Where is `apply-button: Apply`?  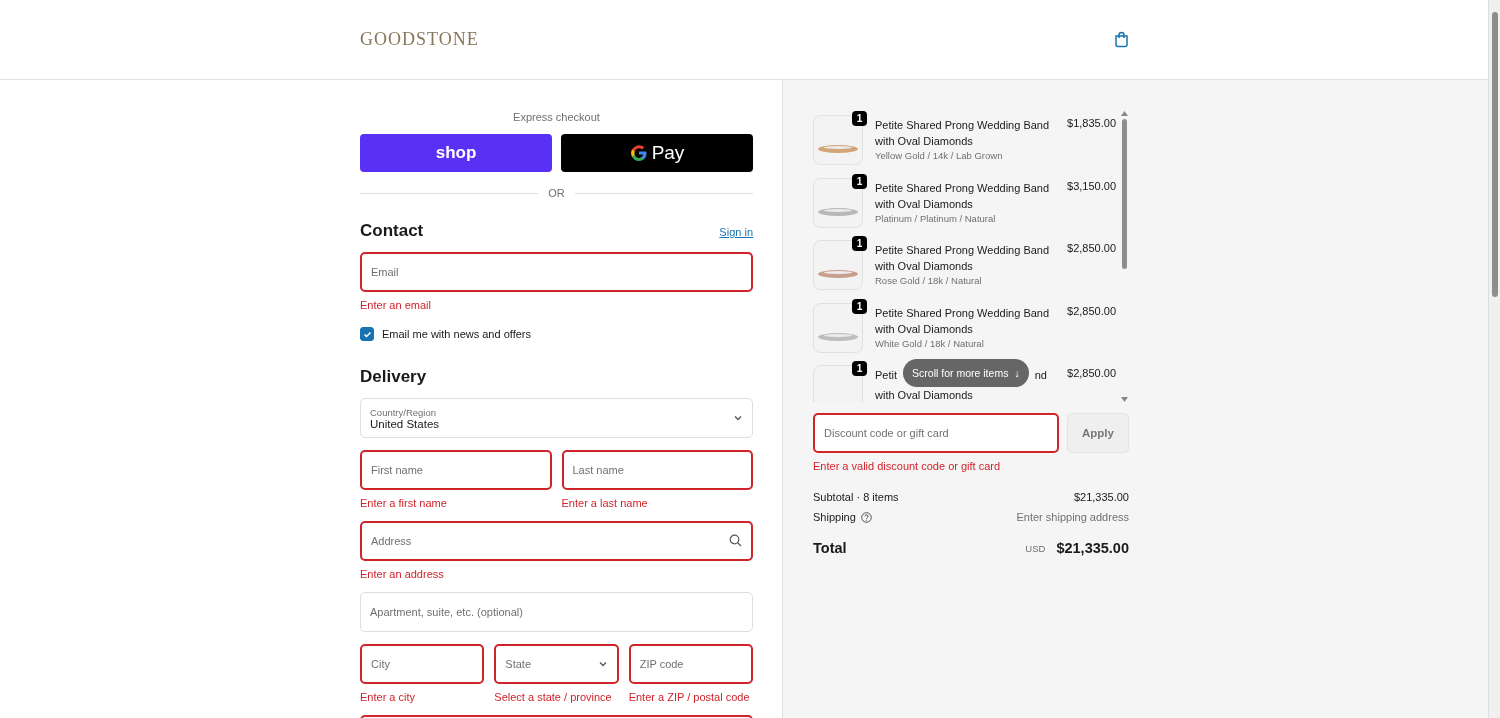 apply-button: Apply is located at coordinates (1098, 433).